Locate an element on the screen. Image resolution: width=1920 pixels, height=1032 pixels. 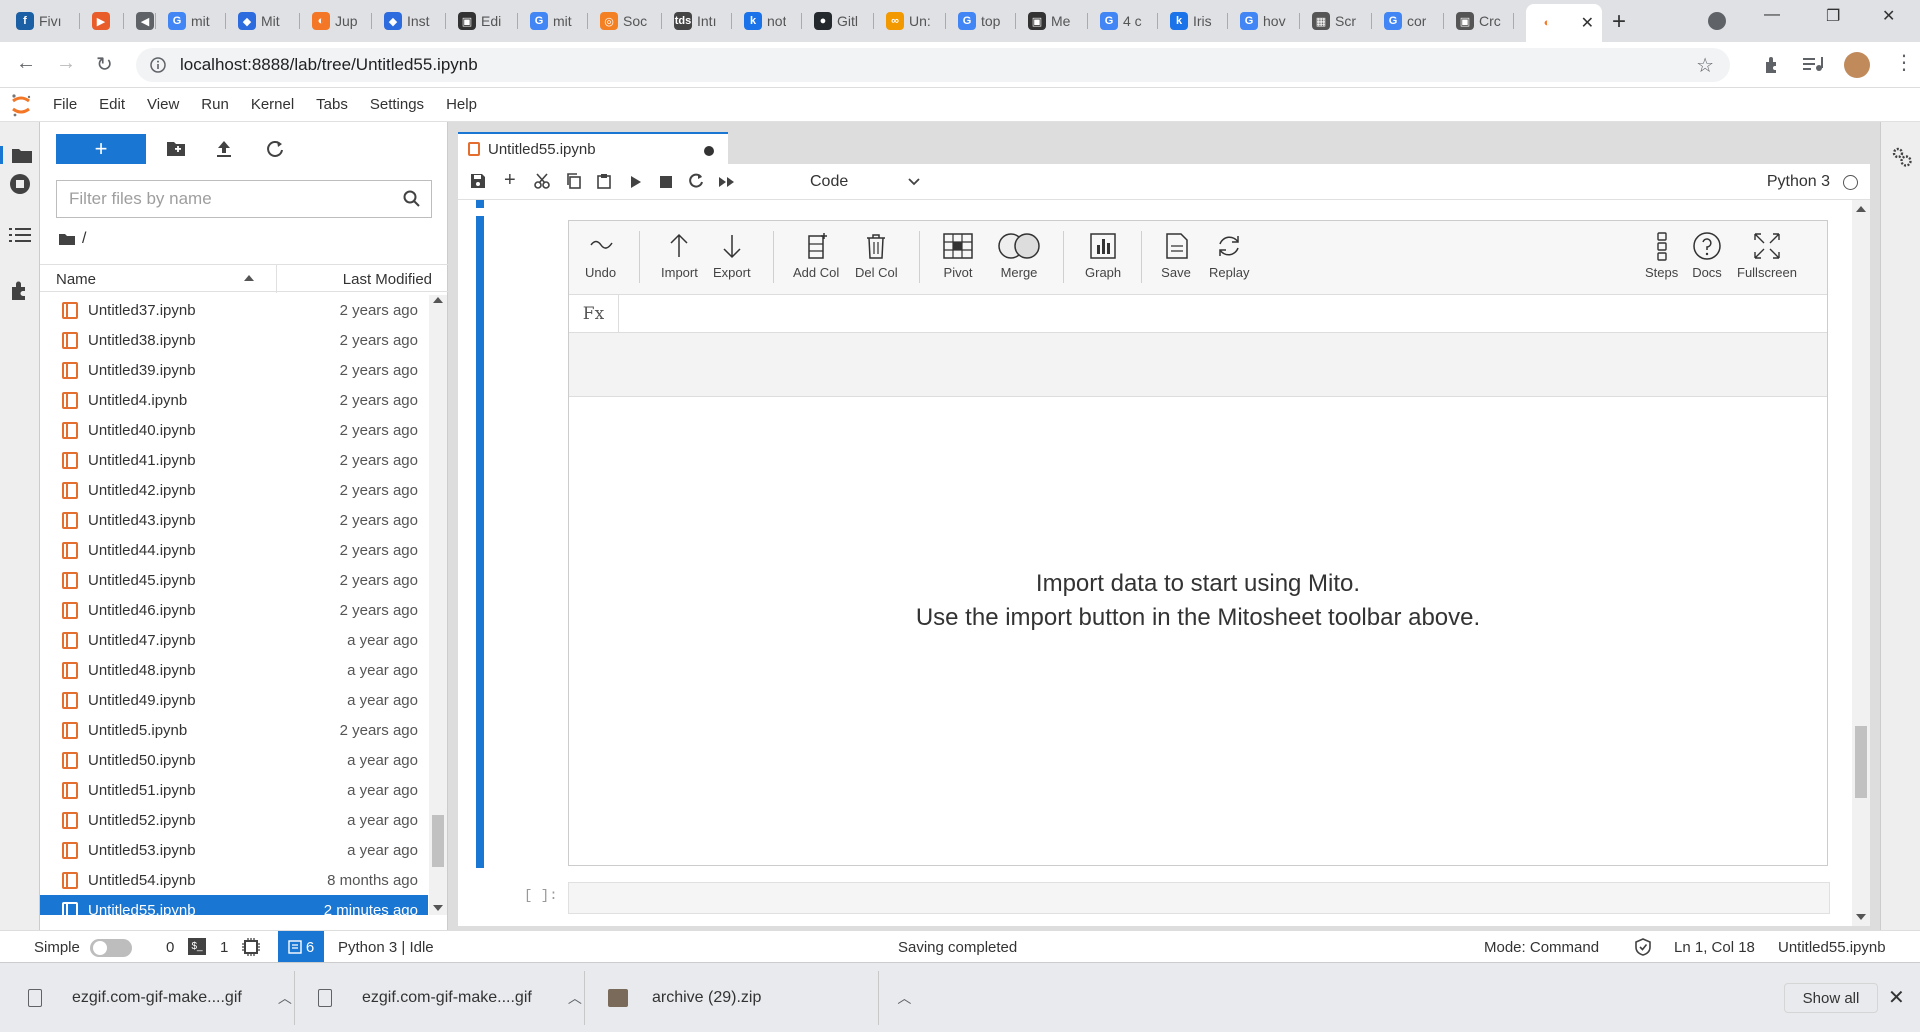
menu-file: File is located at coordinates (65, 104).